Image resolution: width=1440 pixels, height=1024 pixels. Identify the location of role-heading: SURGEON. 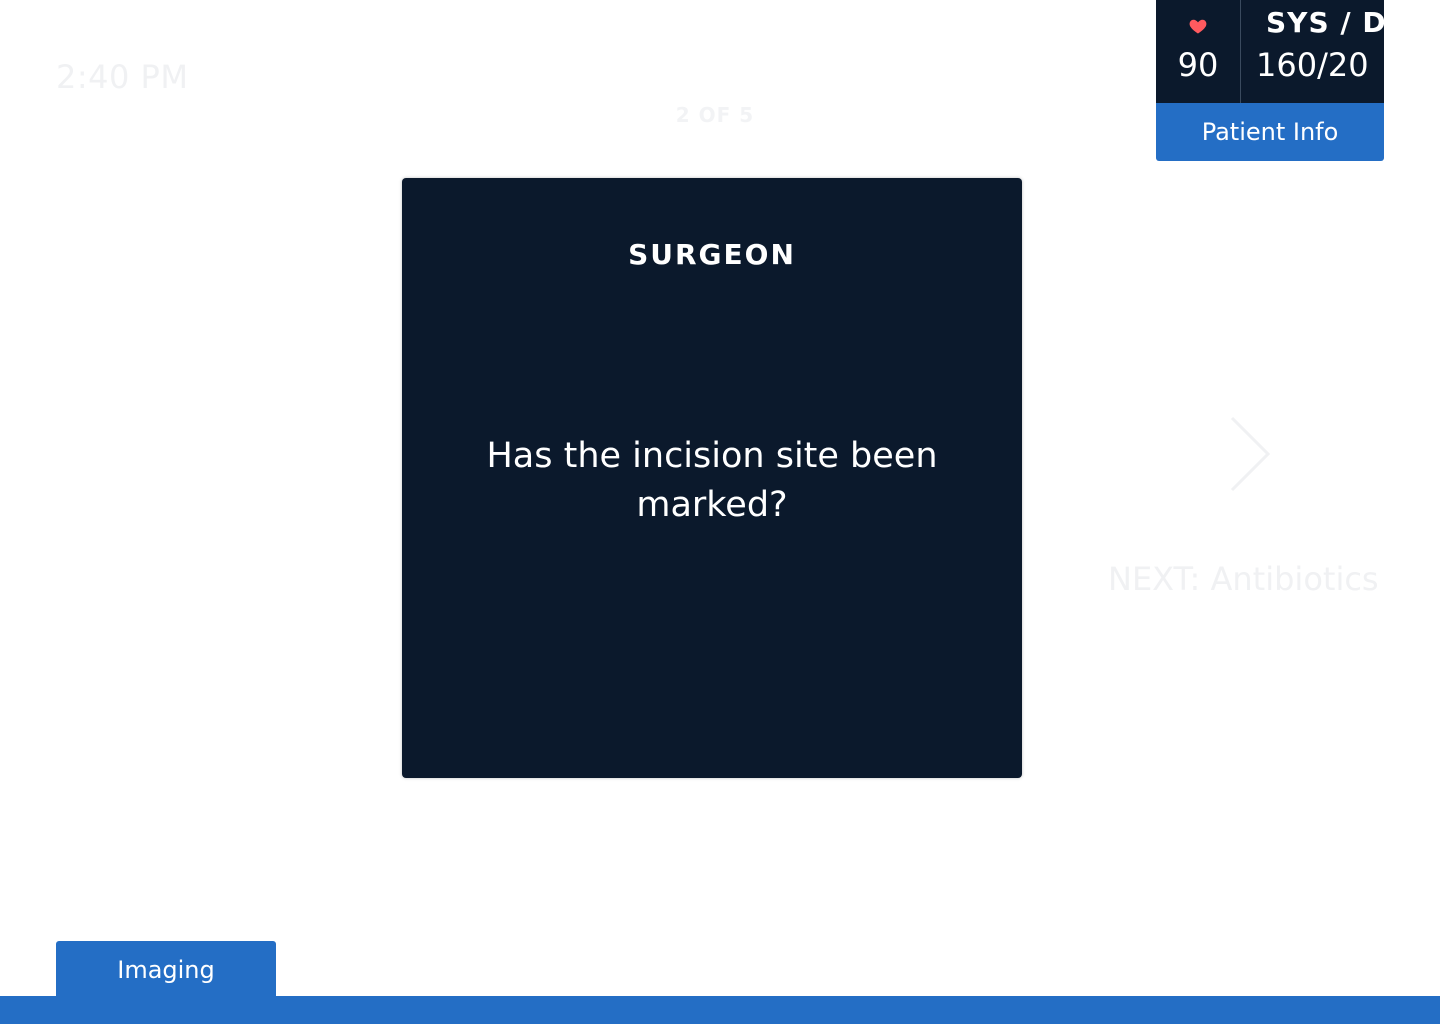
(712, 254).